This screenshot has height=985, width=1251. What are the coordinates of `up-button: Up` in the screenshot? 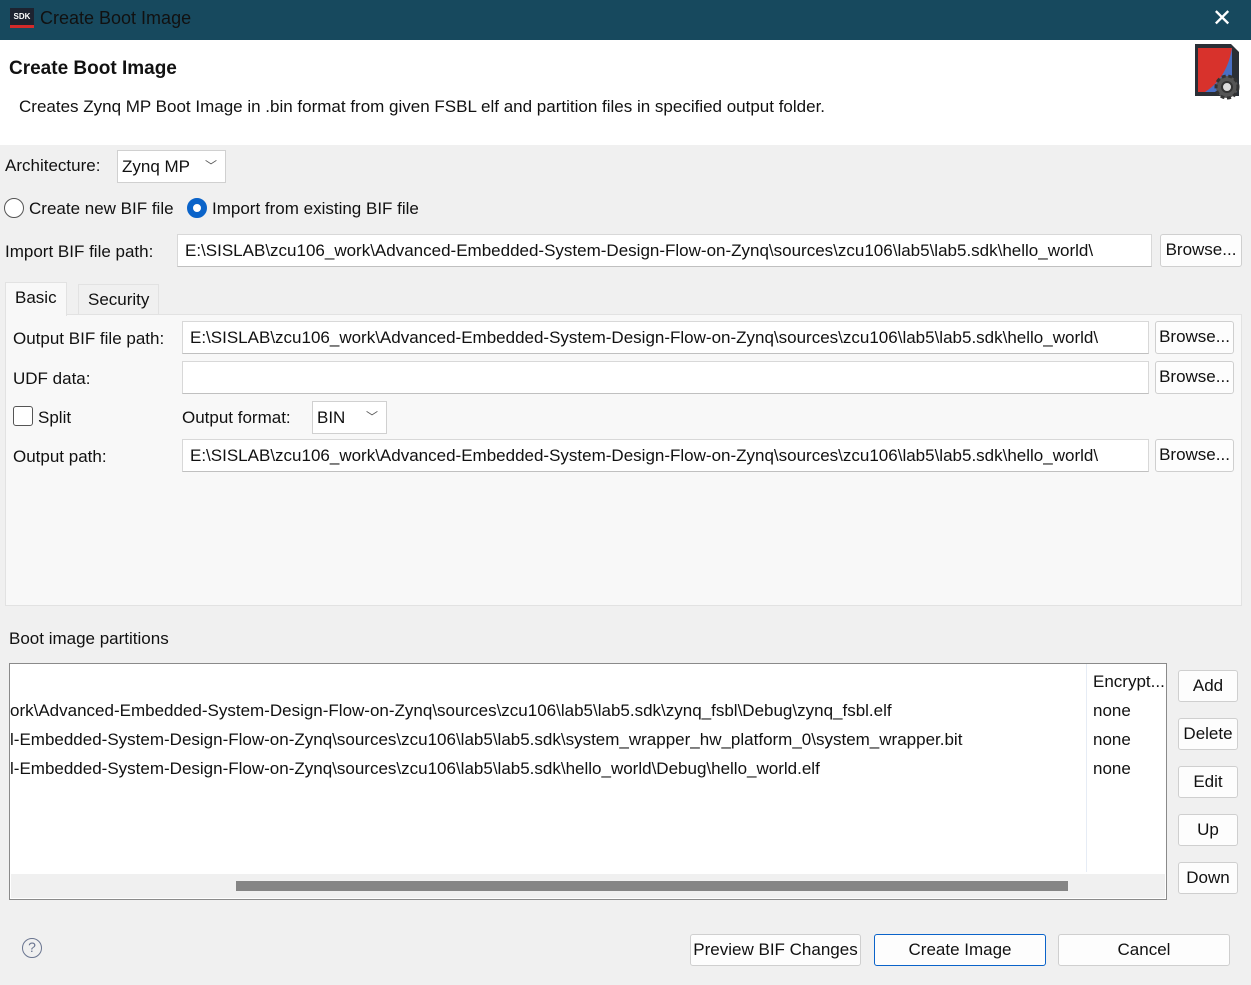 It's located at (1208, 830).